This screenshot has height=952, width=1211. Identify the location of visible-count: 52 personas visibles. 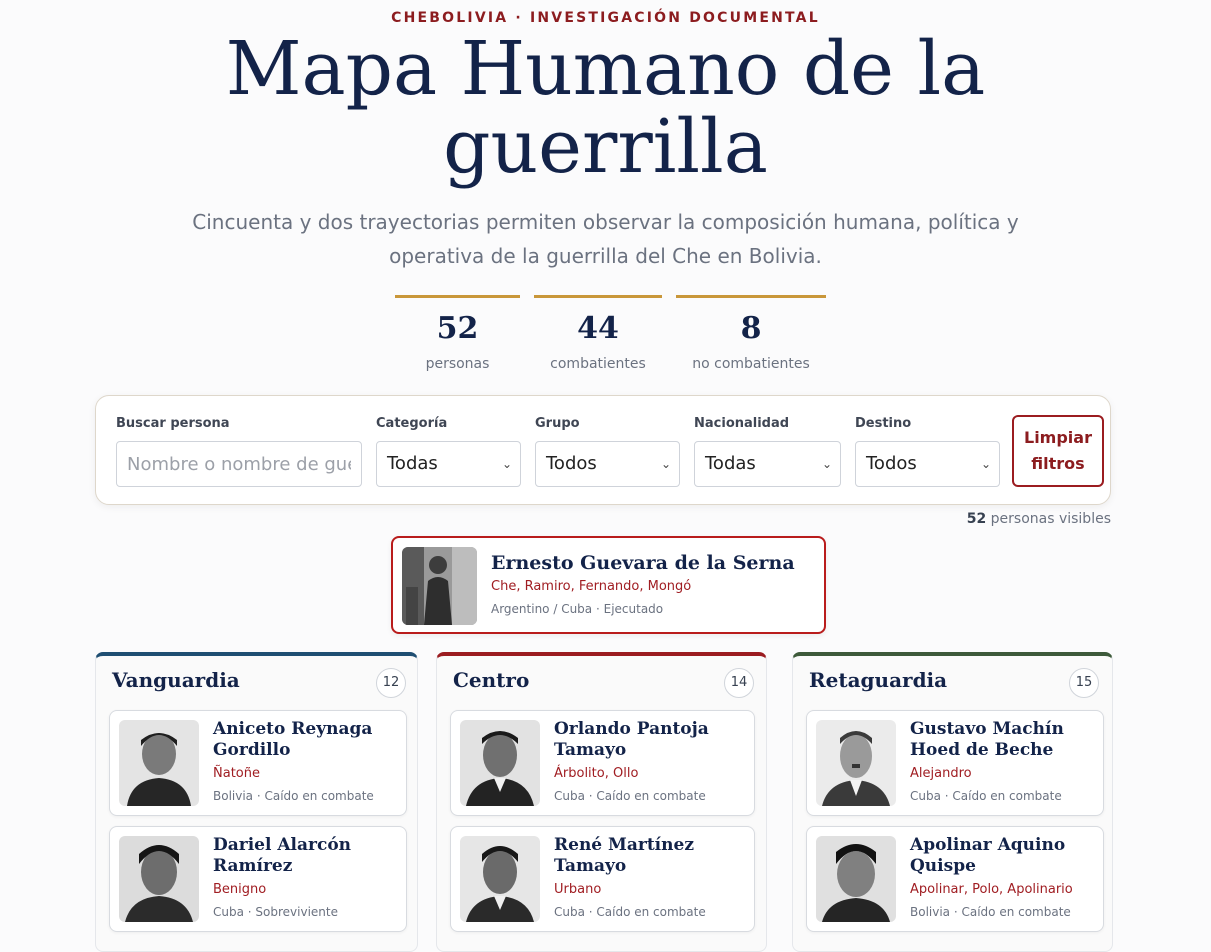
(1039, 519).